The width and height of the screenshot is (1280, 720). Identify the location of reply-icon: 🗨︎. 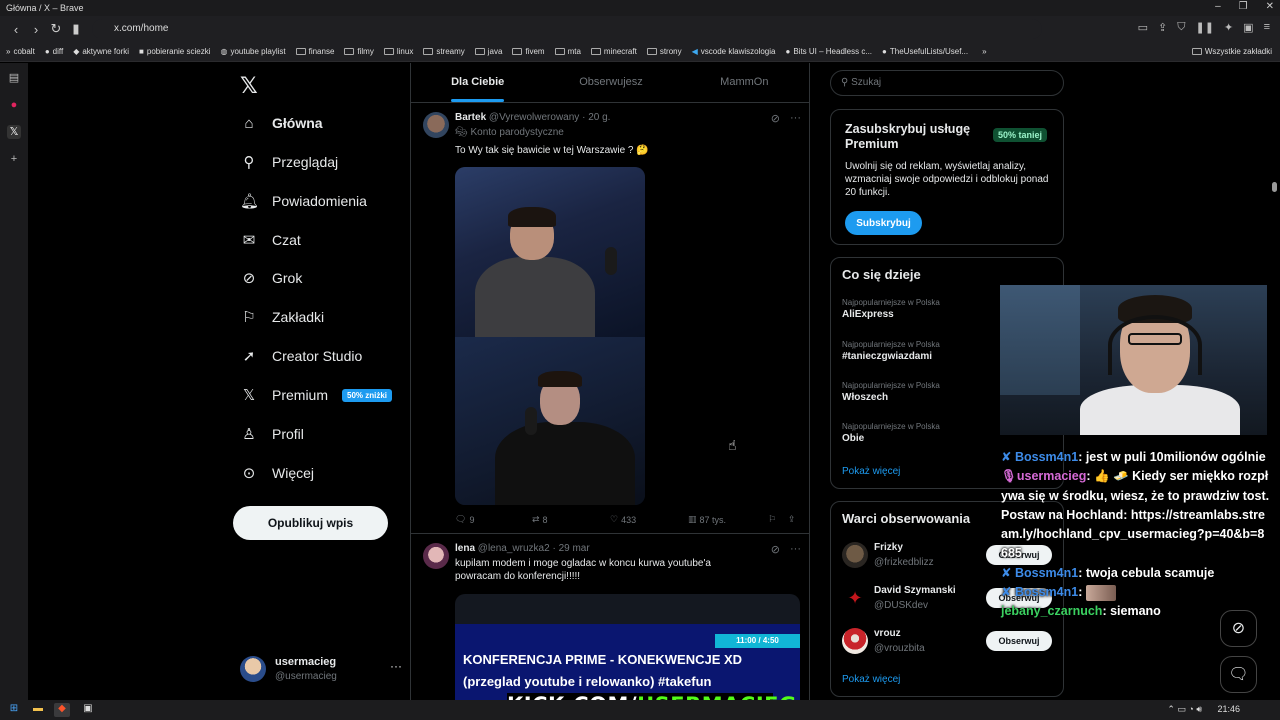
(461, 519).